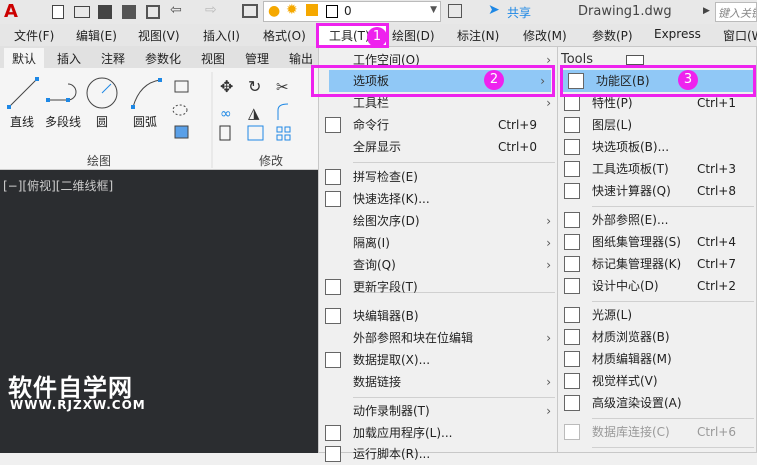 The height and width of the screenshot is (465, 757). I want to click on menu-item-shortcut: Ctrl+4, so click(716, 242).